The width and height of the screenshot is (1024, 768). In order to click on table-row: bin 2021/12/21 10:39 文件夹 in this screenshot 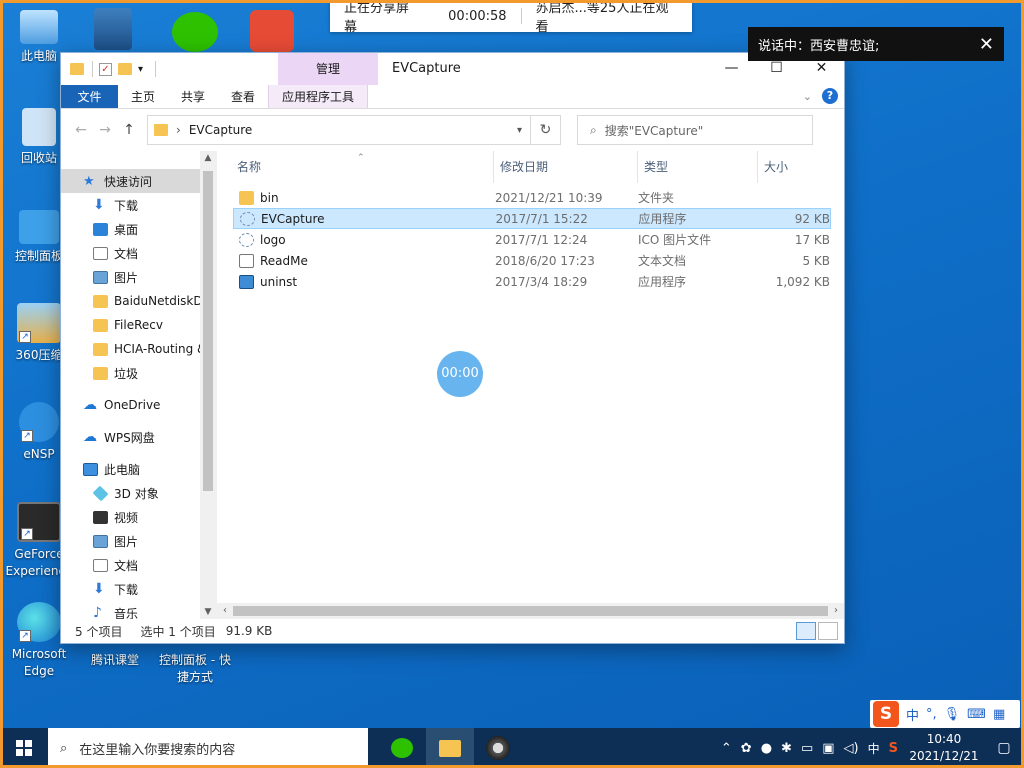, I will do `click(532, 197)`.